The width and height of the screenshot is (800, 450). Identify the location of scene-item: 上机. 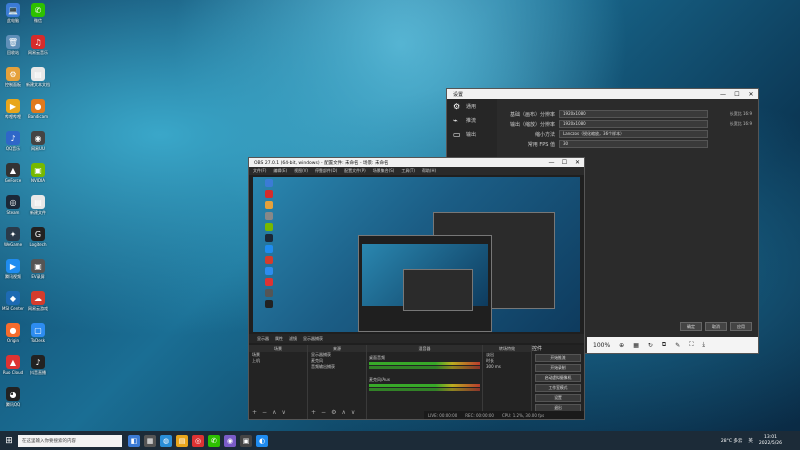
(278, 361).